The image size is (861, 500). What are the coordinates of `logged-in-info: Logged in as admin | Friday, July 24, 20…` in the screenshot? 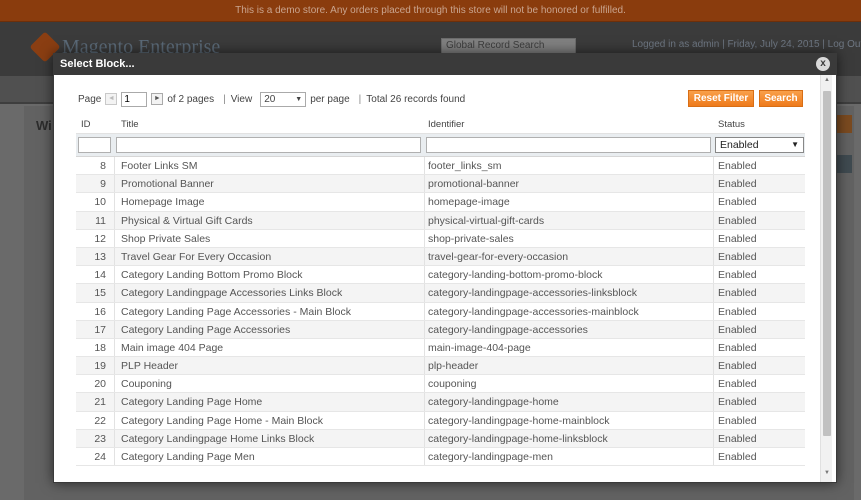 It's located at (746, 44).